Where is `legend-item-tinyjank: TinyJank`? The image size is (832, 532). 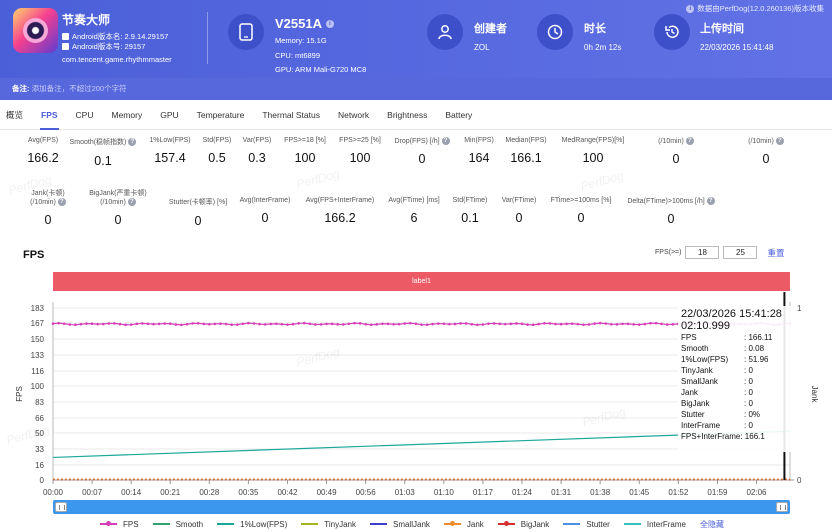
legend-item-tinyjank: TinyJank is located at coordinates (328, 524).